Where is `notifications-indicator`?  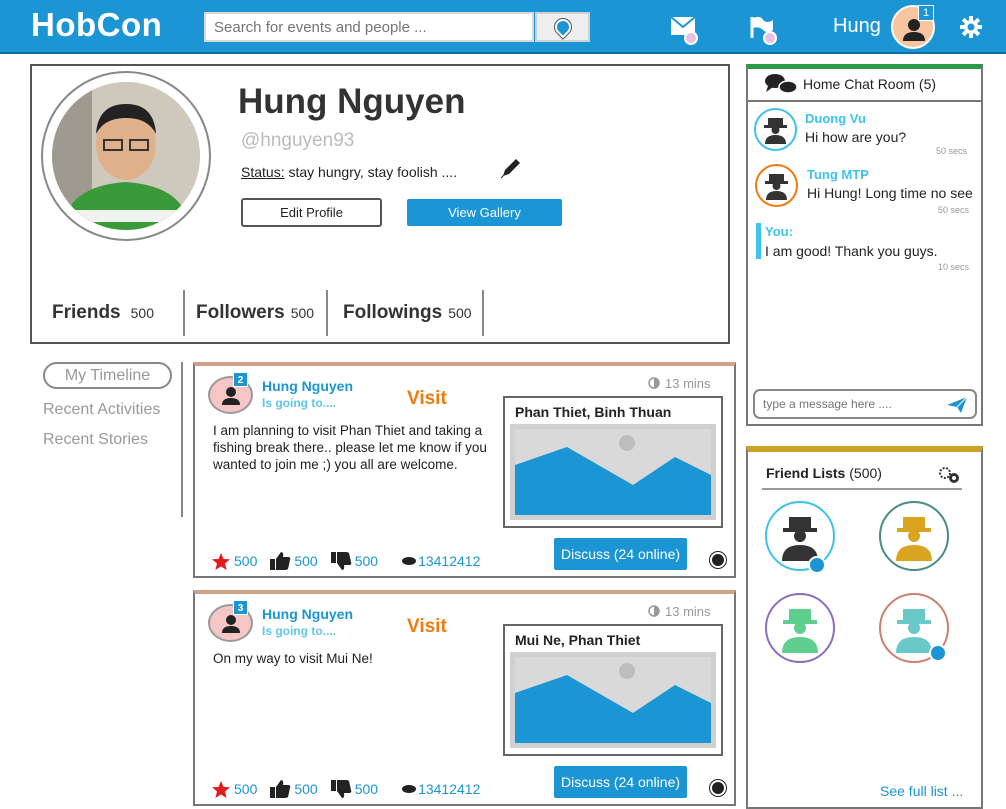 notifications-indicator is located at coordinates (770, 38).